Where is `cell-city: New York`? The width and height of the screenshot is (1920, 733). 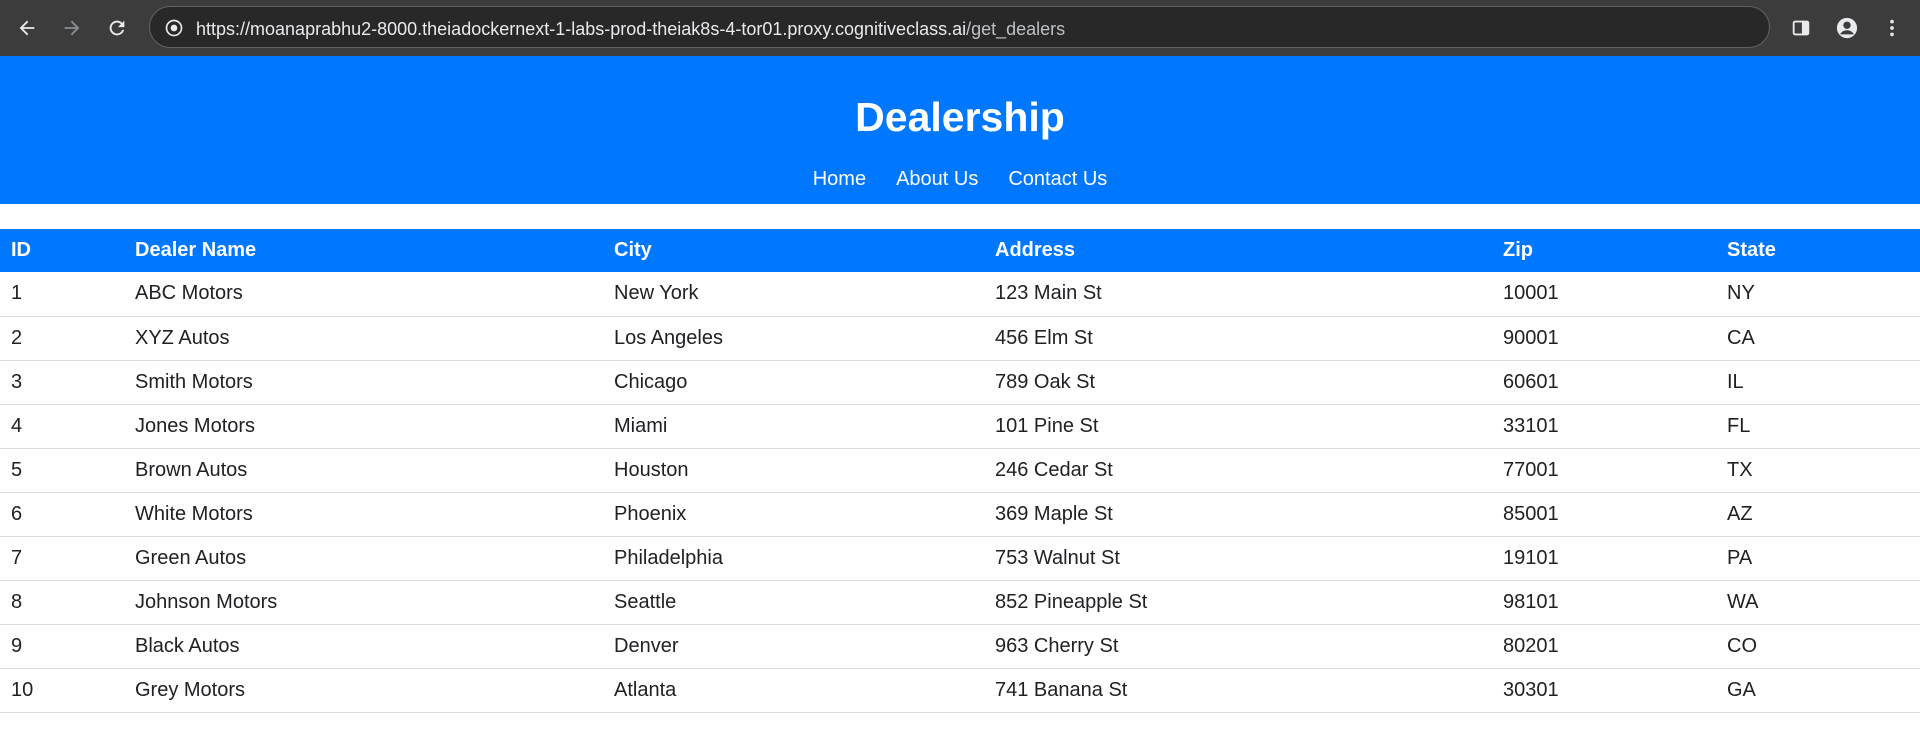 cell-city: New York is located at coordinates (793, 294).